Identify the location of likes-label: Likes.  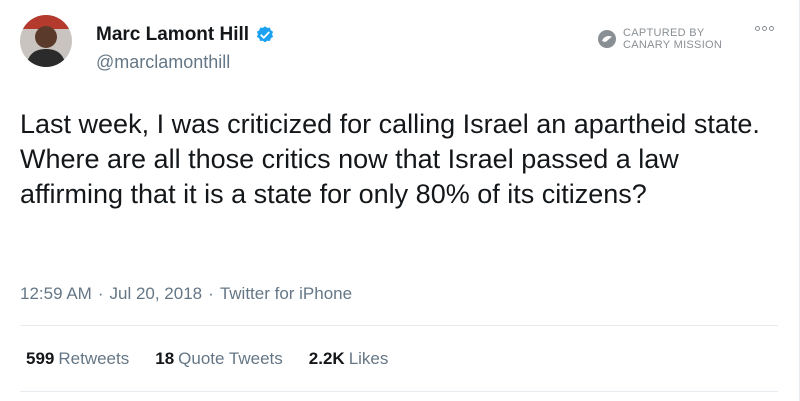
(368, 358).